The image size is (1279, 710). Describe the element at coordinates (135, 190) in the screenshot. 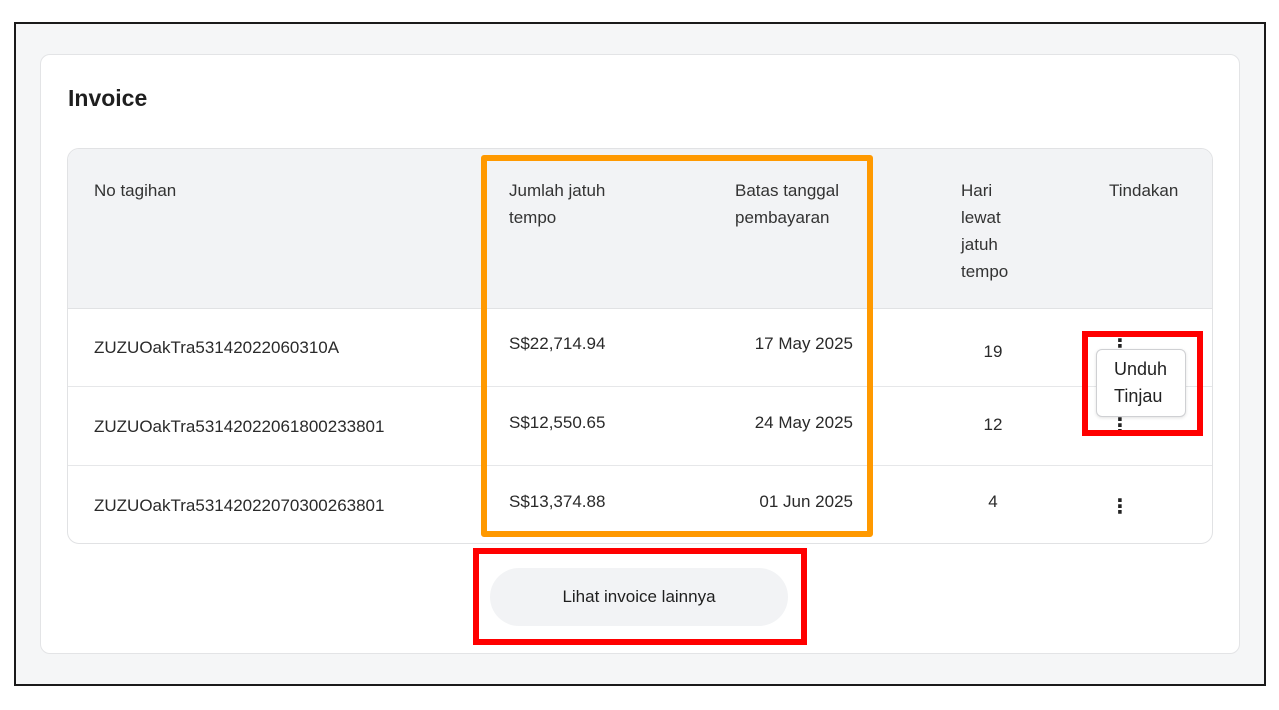

I see `header-no-tagihan: No tagihan` at that location.